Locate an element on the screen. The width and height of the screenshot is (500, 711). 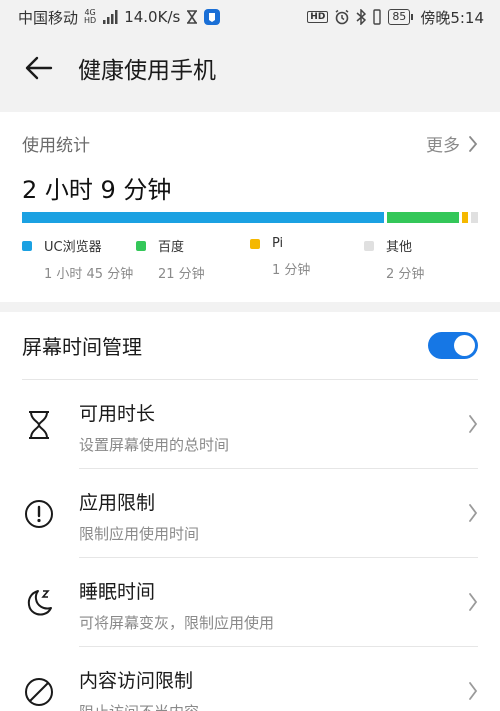
usage-label: 使用统计 is located at coordinates (56, 146).